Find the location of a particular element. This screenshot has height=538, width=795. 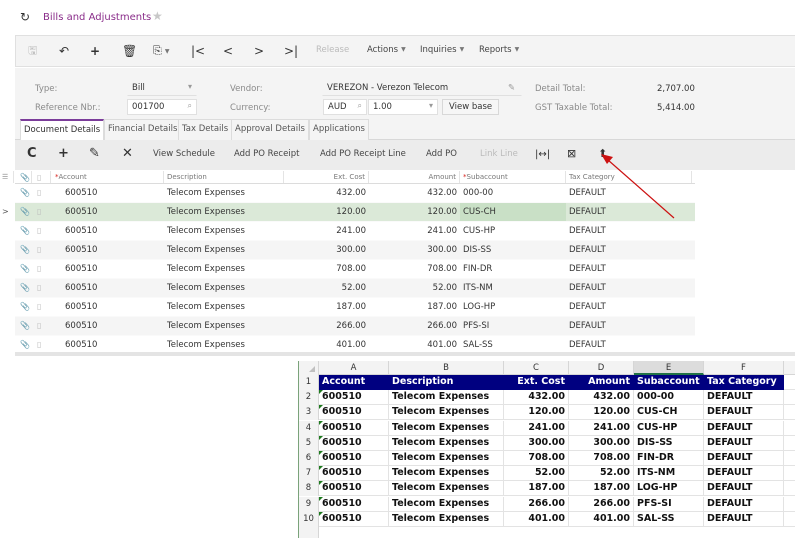

excel-cell: CUS-CH is located at coordinates (669, 413).